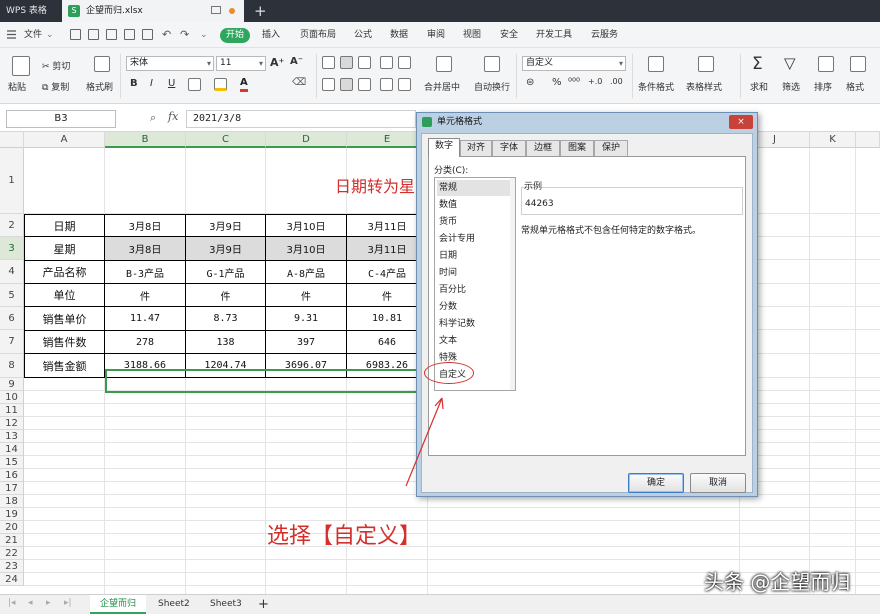 Image resolution: width=880 pixels, height=614 pixels. Describe the element at coordinates (12, 366) in the screenshot. I see `row-header-8: 8` at that location.